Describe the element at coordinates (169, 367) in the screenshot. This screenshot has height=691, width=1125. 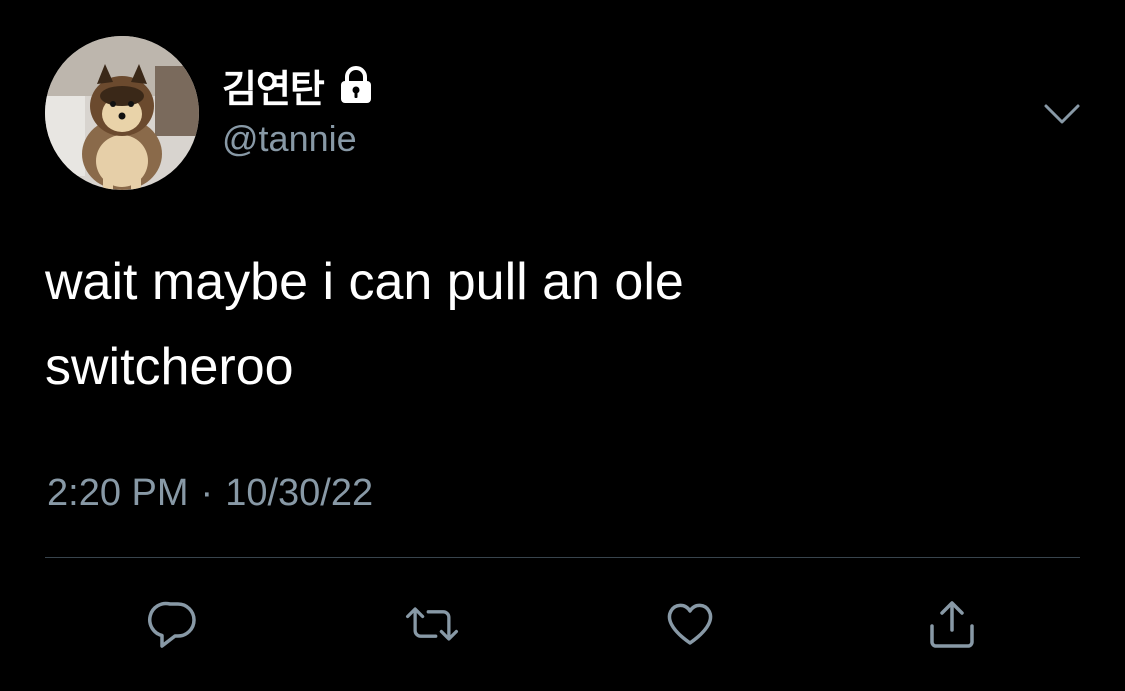
I see `tweet-text-line: switcheroo` at that location.